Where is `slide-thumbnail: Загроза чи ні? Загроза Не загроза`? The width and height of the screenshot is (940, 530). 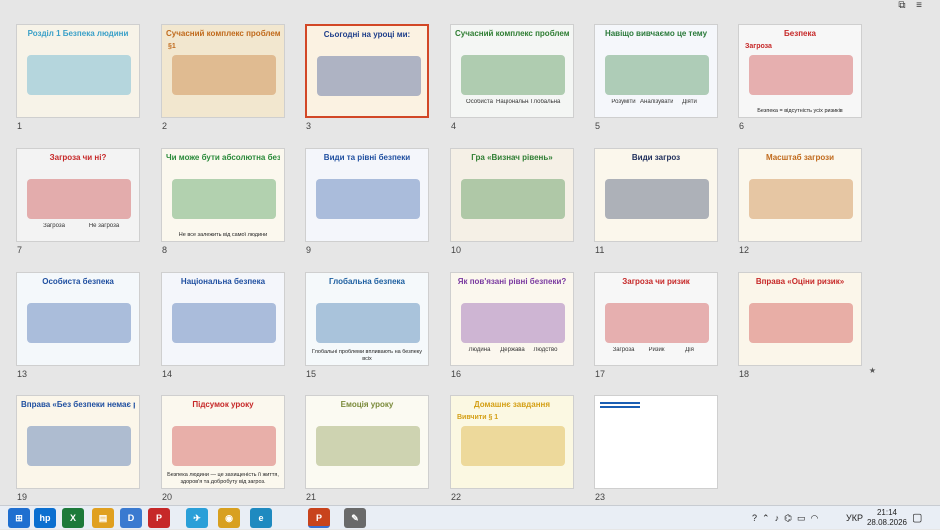 slide-thumbnail: Загроза чи ні? Загроза Не загроза is located at coordinates (78, 195).